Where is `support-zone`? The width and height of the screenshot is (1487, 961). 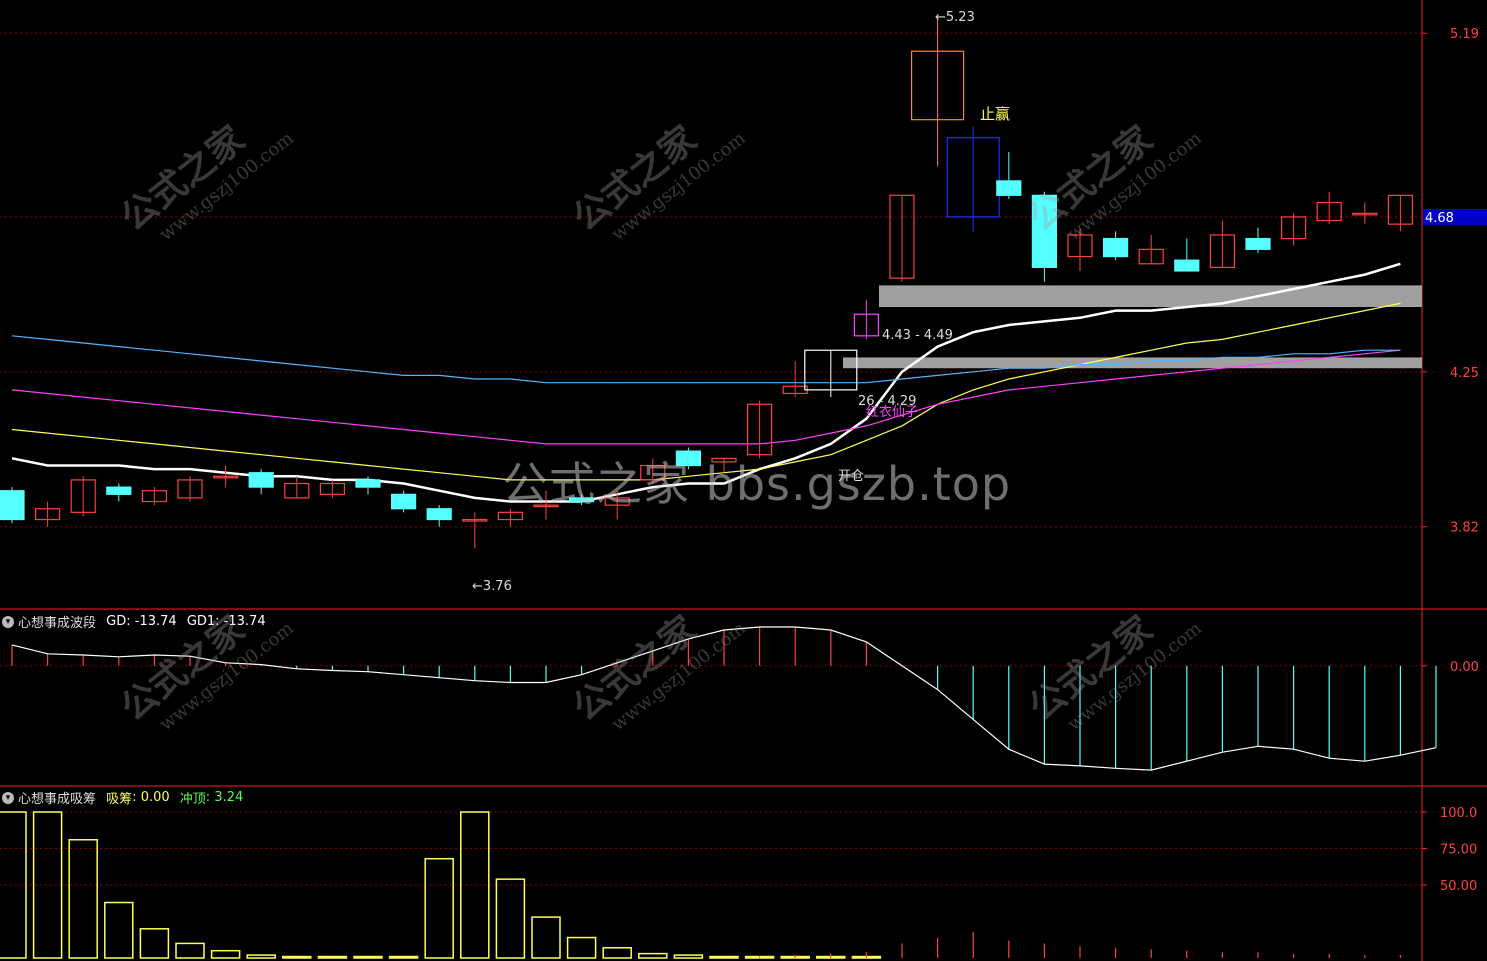
support-zone is located at coordinates (1150, 296).